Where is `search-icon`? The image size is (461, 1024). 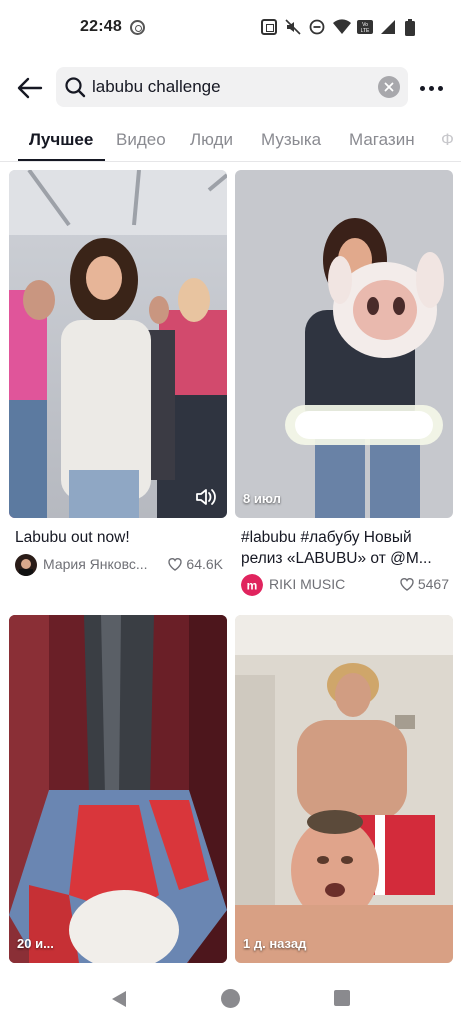
search-icon is located at coordinates (75, 87).